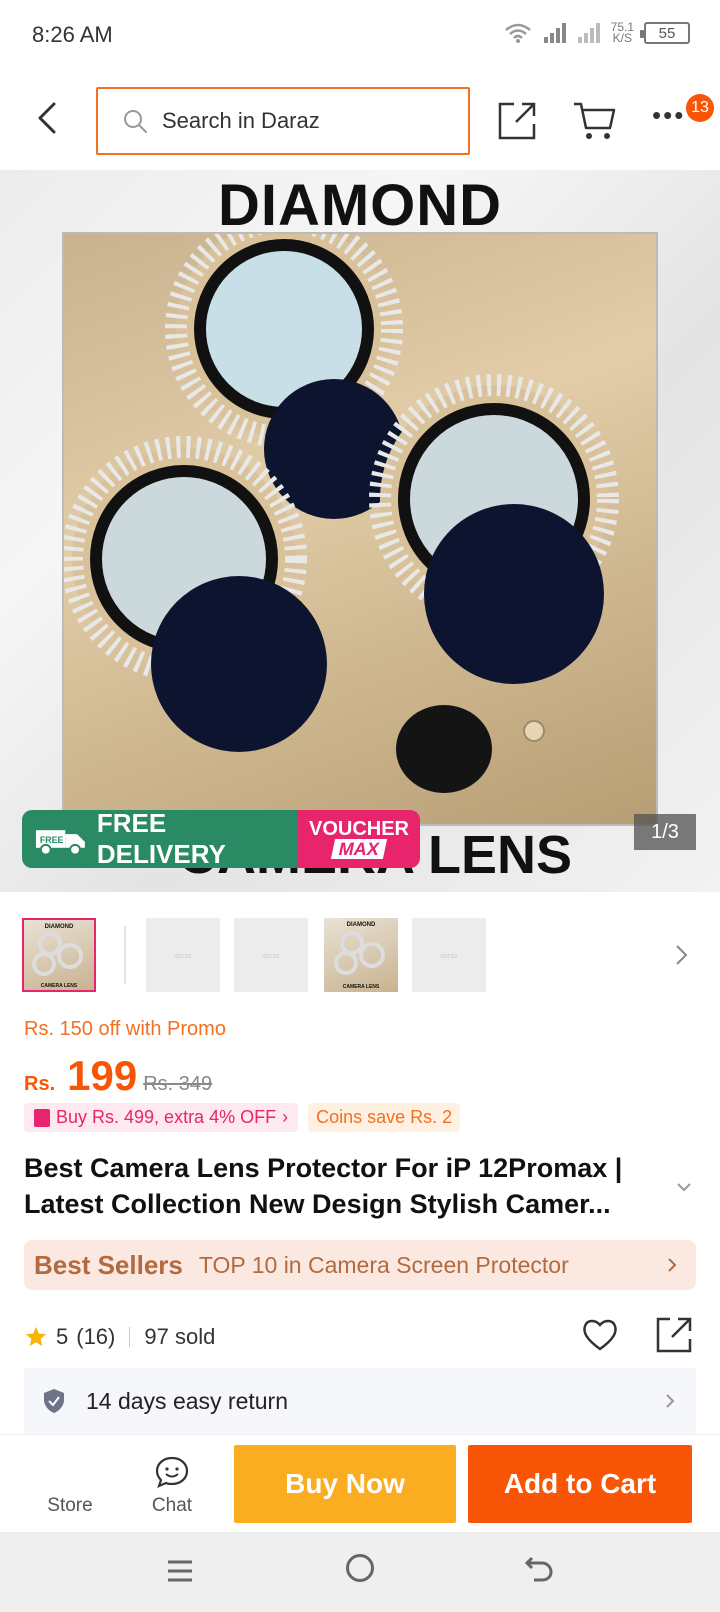  Describe the element at coordinates (70, 1483) in the screenshot. I see `store-button: Store` at that location.